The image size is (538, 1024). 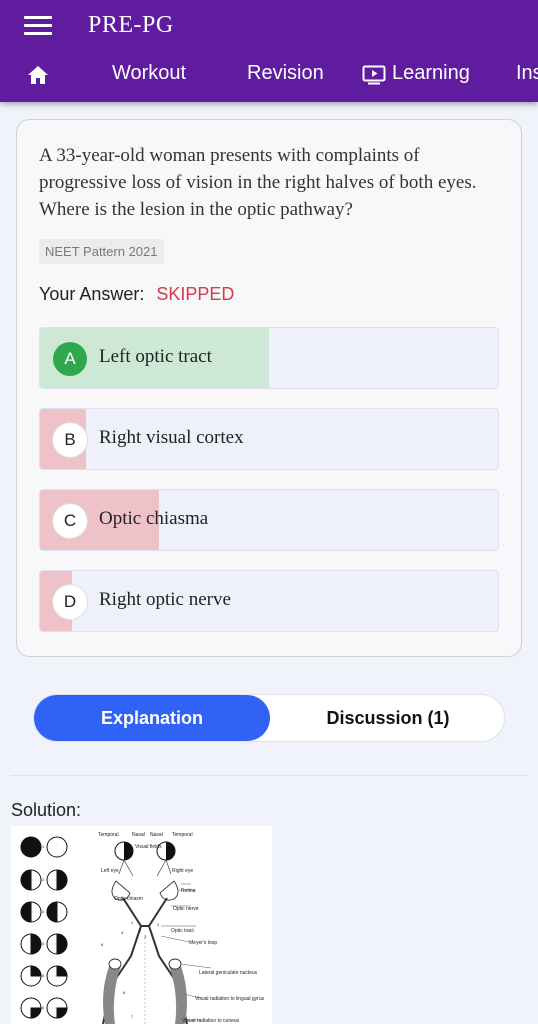 What do you see at coordinates (154, 518) in the screenshot?
I see `option-c-text: Optic chiasma` at bounding box center [154, 518].